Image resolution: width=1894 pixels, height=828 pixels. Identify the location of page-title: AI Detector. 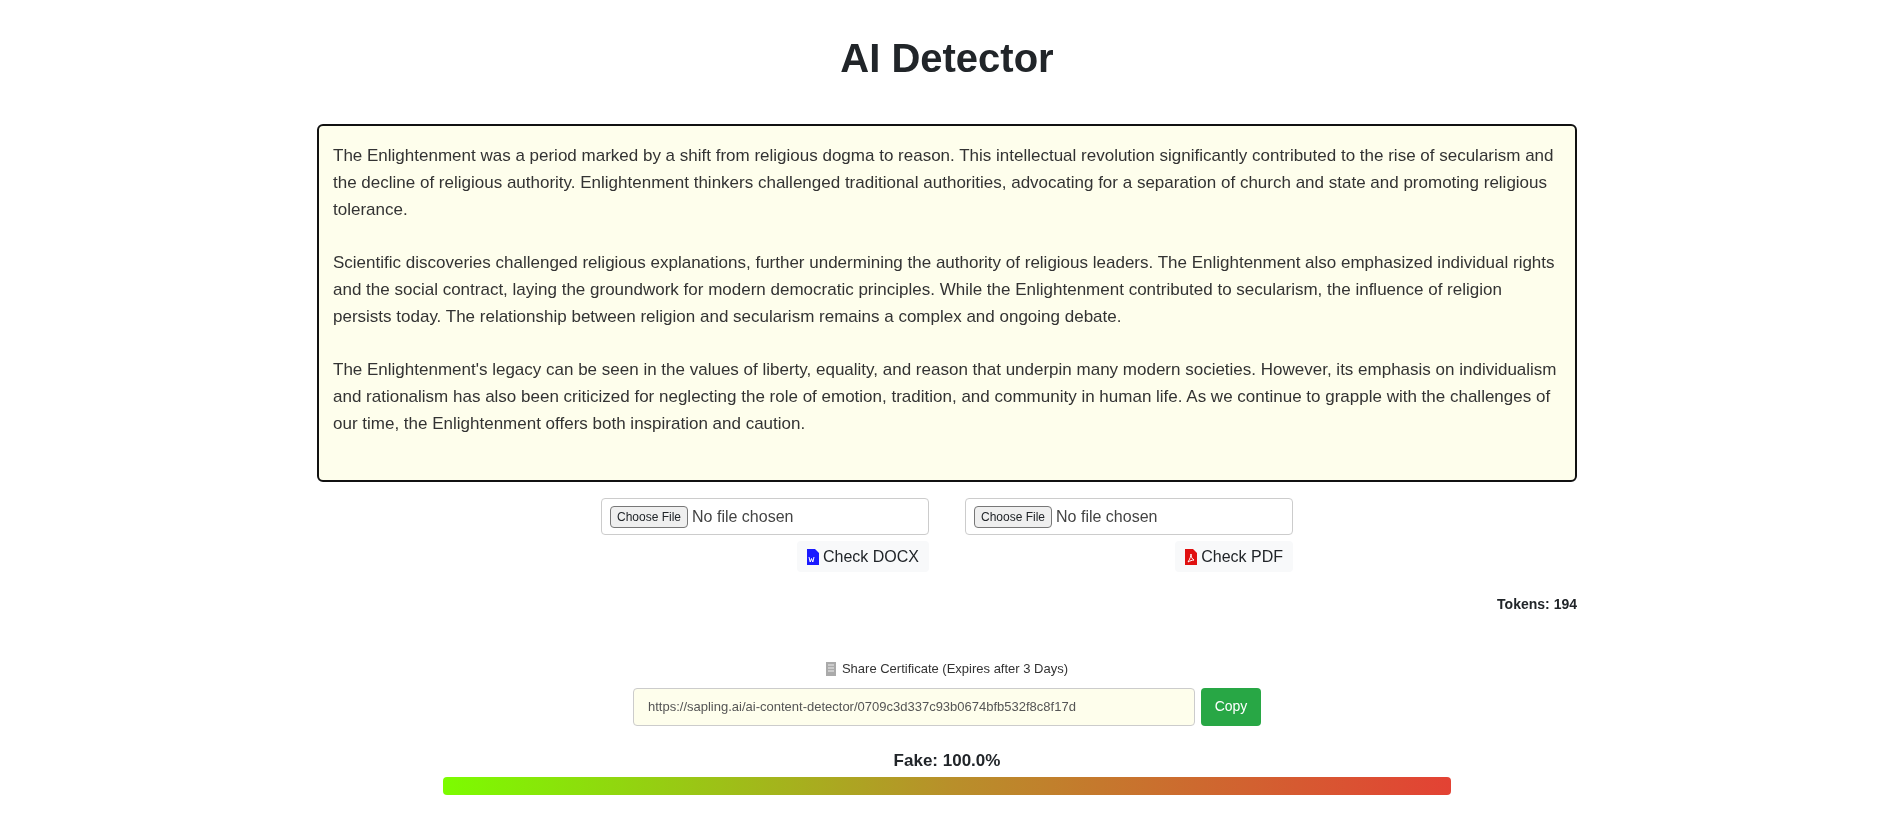
(947, 58).